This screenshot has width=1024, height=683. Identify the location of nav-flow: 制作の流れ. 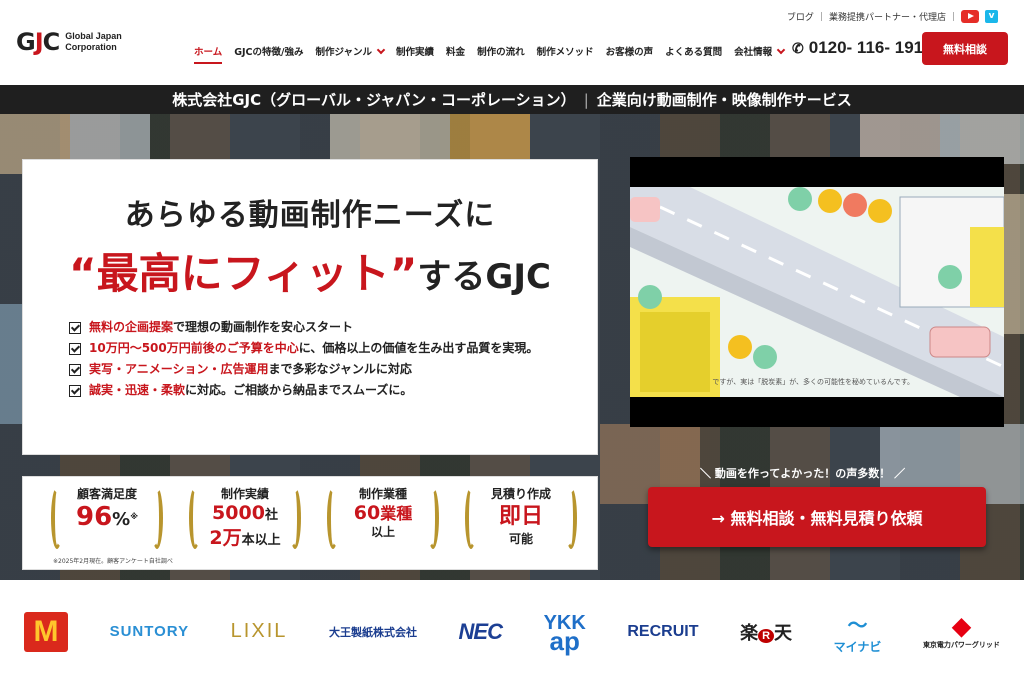
(501, 54).